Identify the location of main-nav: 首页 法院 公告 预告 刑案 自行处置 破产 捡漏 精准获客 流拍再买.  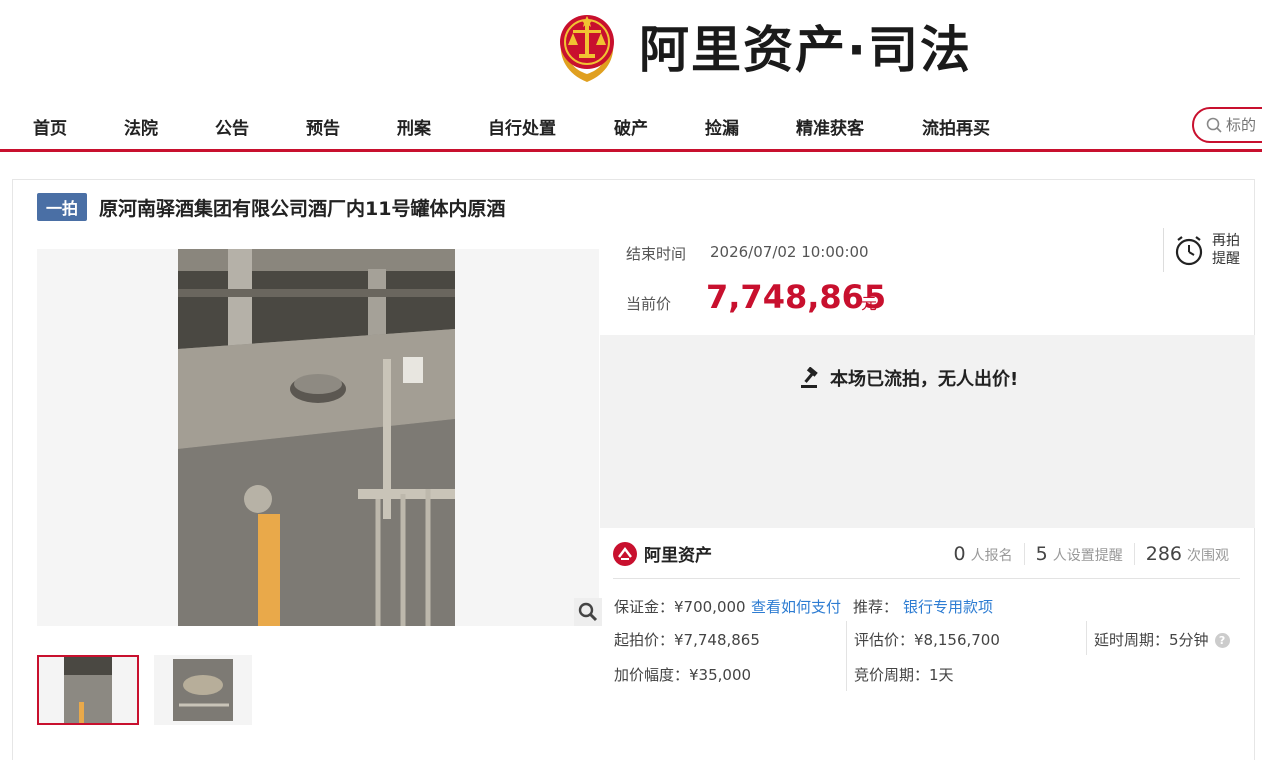
(631, 126).